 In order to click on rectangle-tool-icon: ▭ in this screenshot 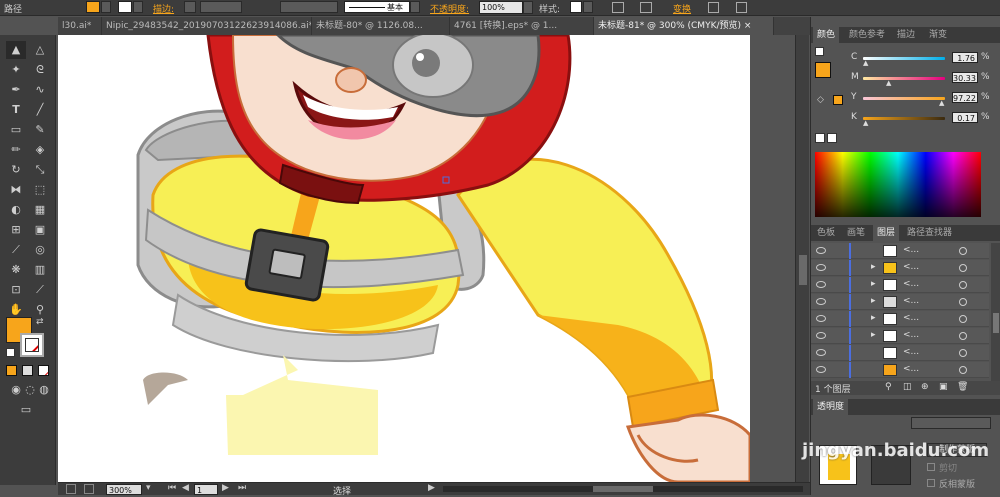, I will do `click(16, 130)`.